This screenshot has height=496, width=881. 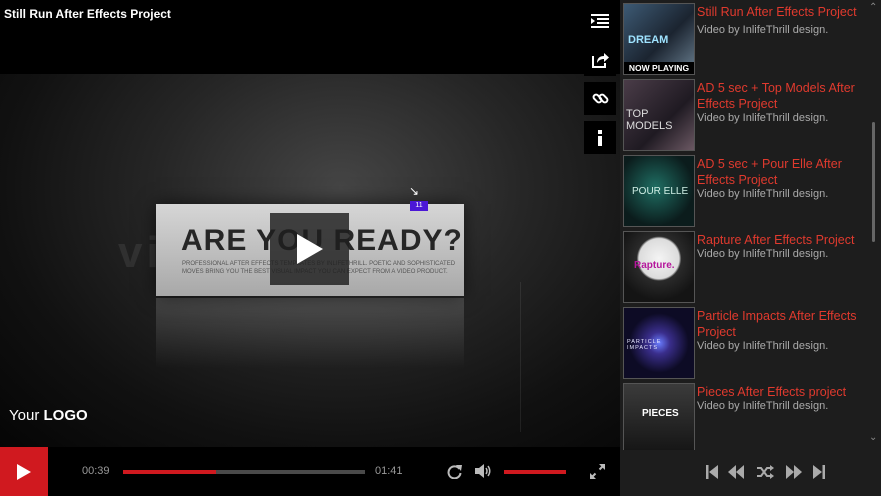 What do you see at coordinates (244, 472) in the screenshot?
I see `progress-bar` at bounding box center [244, 472].